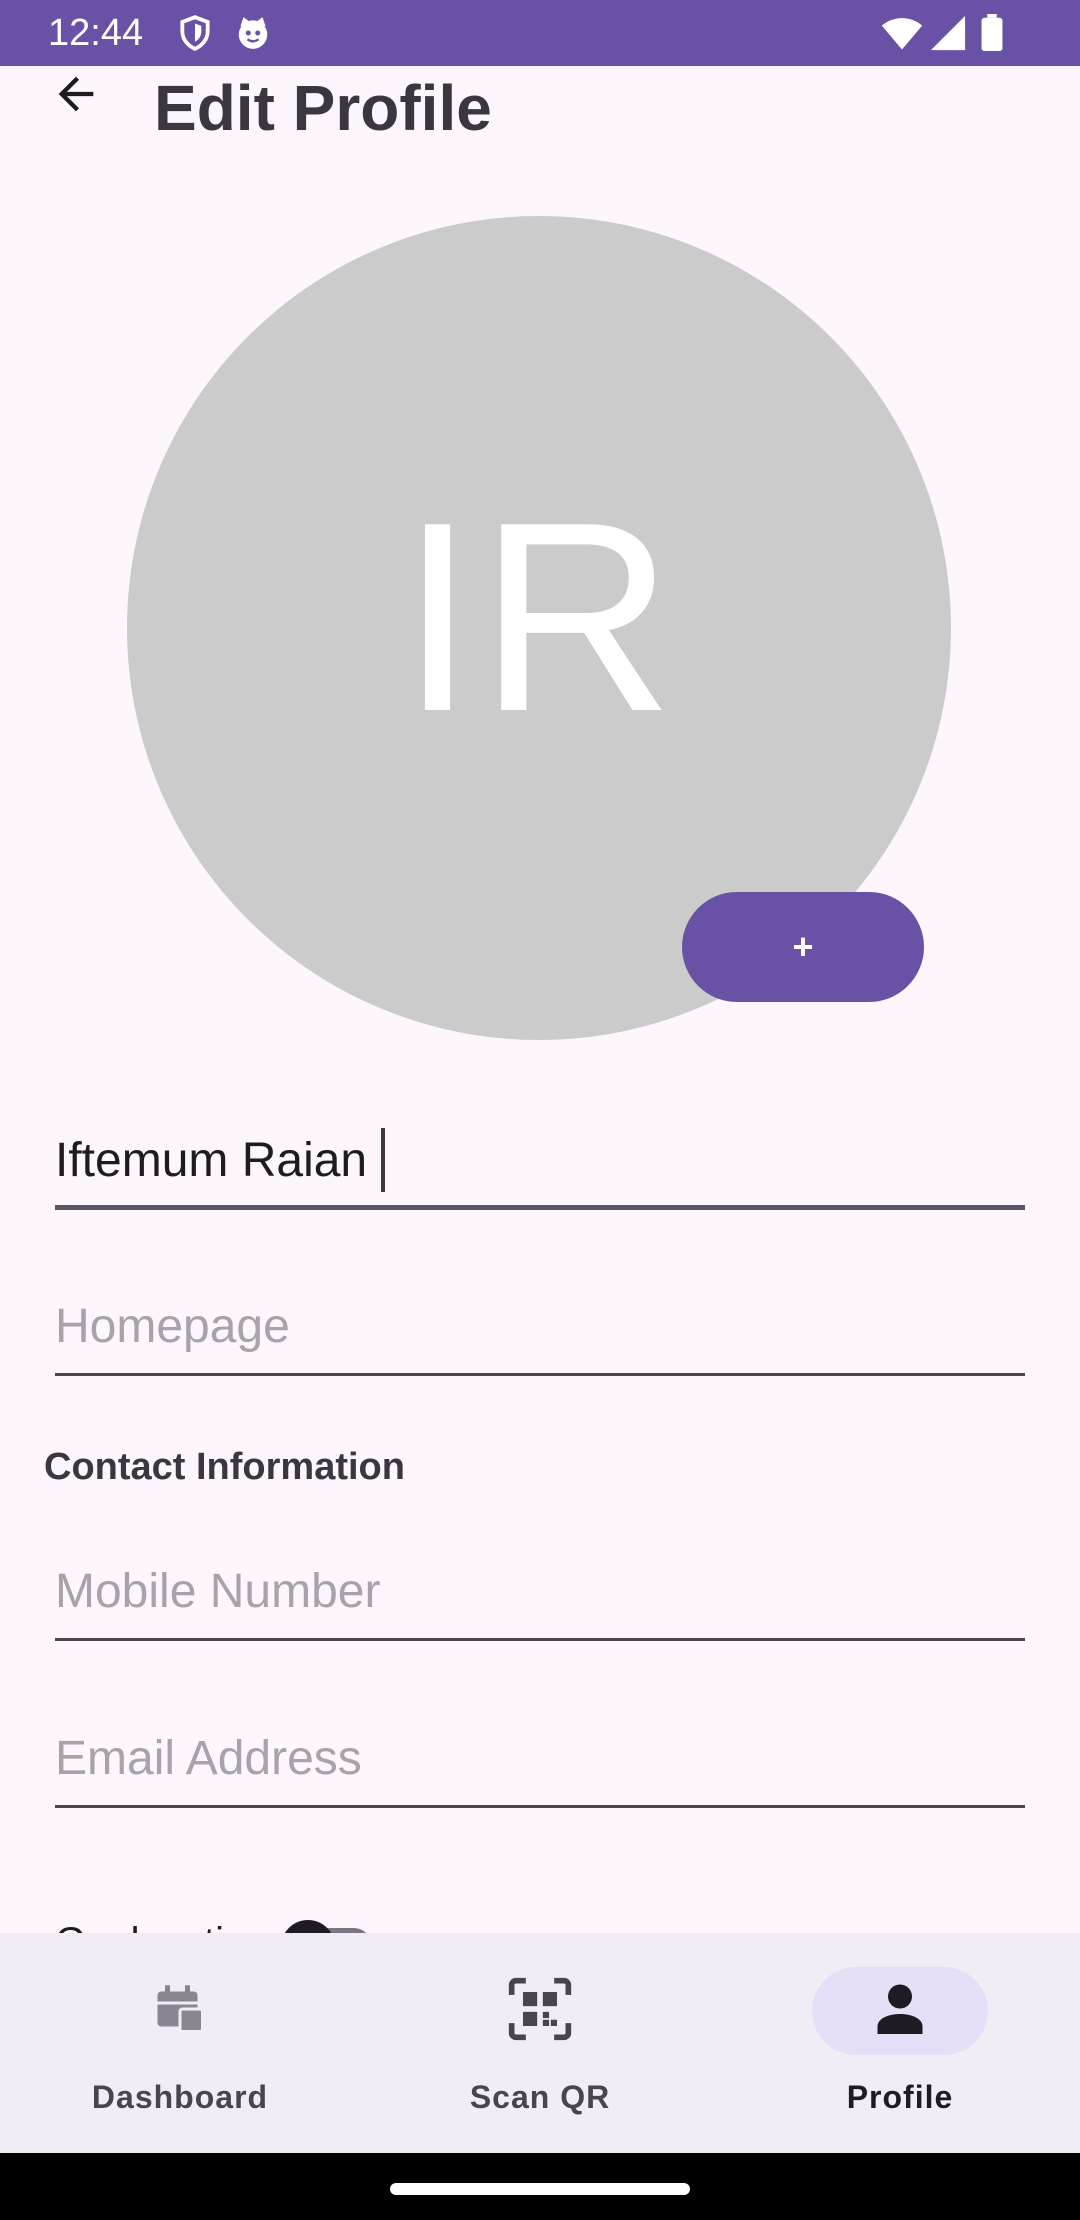 The height and width of the screenshot is (2220, 1080). Describe the element at coordinates (540, 2097) in the screenshot. I see `nav-label-scan-qr: Scan QR` at that location.